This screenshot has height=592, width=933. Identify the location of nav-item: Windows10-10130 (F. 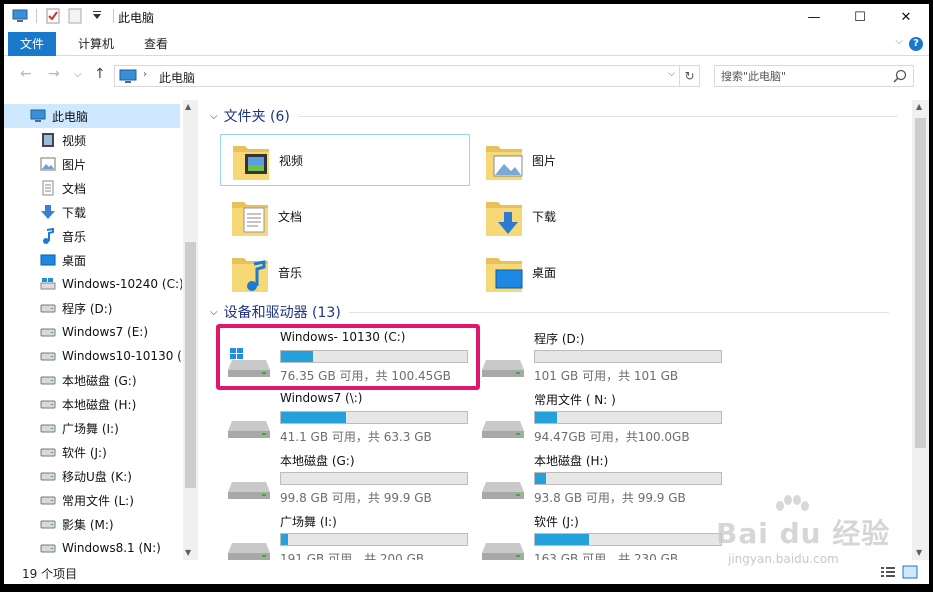
(93, 356).